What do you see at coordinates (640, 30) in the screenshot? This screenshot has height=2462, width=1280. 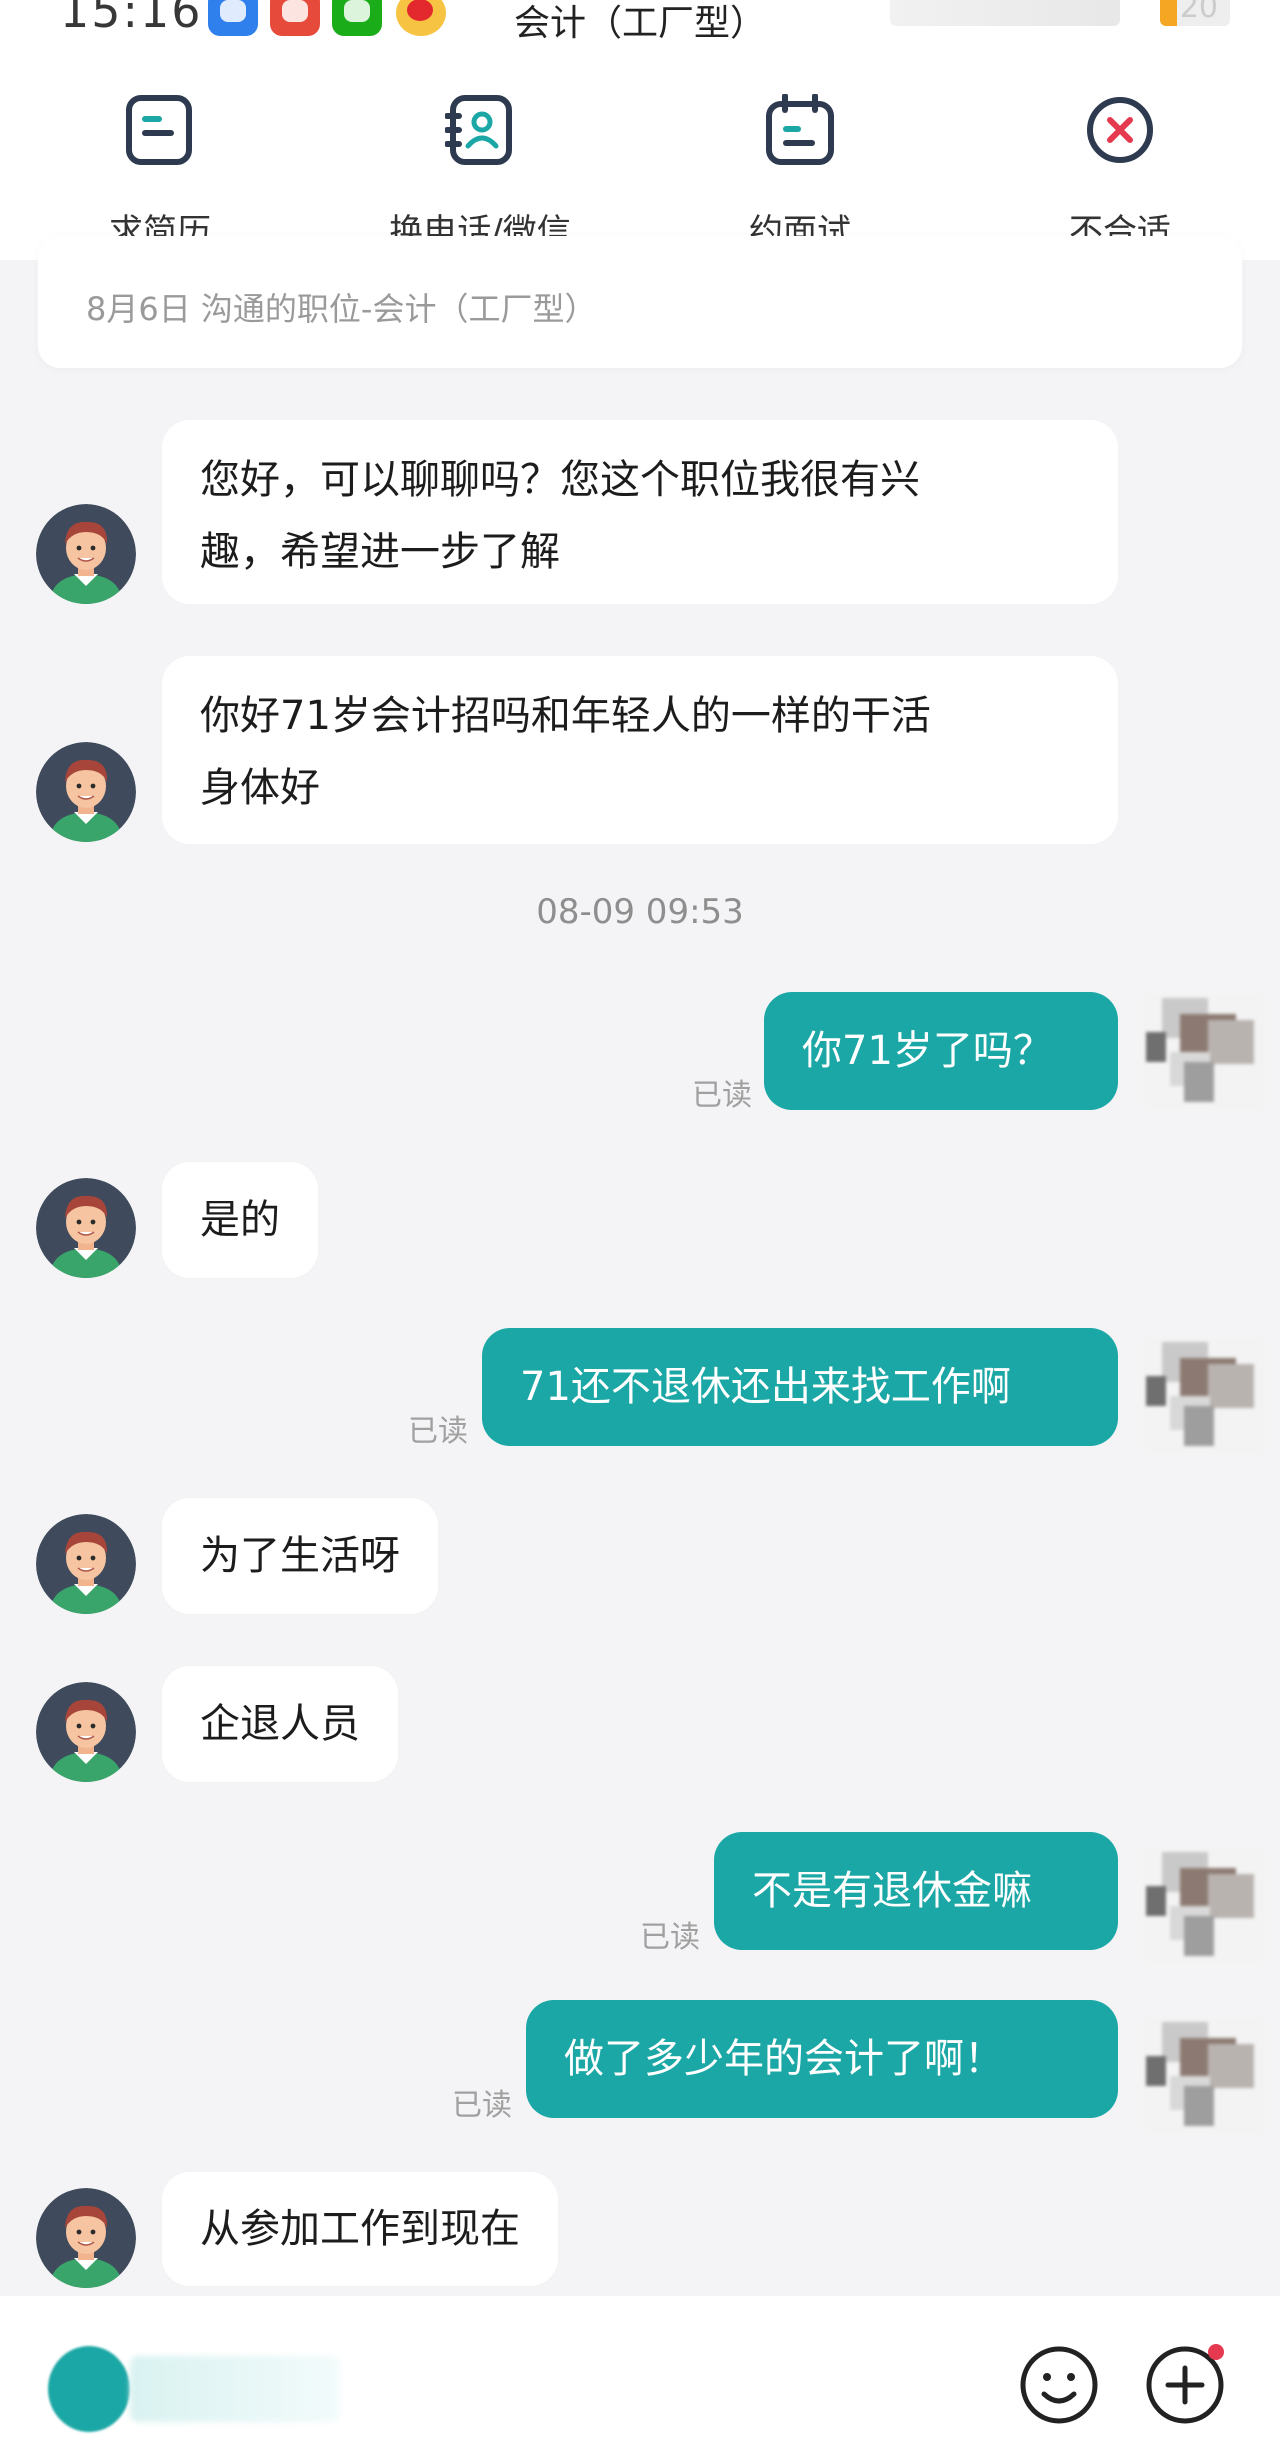 I see `status-bar: 15:16 会计（工厂型） 20` at bounding box center [640, 30].